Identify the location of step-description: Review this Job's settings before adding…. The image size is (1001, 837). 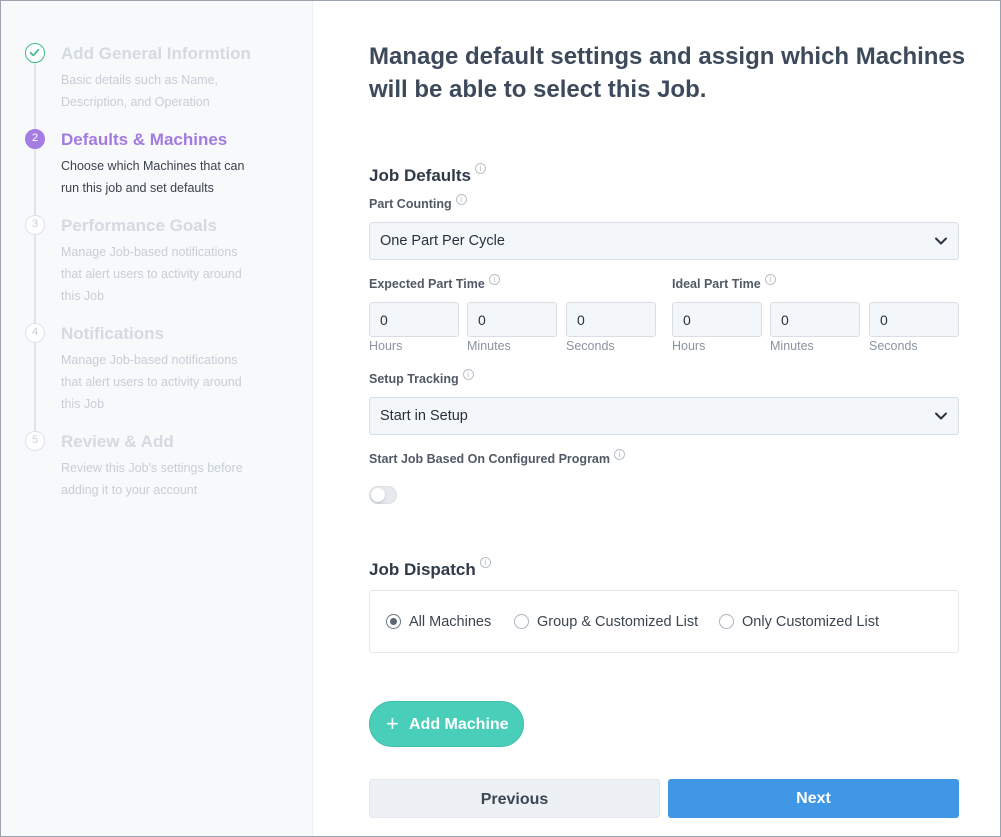
(152, 479).